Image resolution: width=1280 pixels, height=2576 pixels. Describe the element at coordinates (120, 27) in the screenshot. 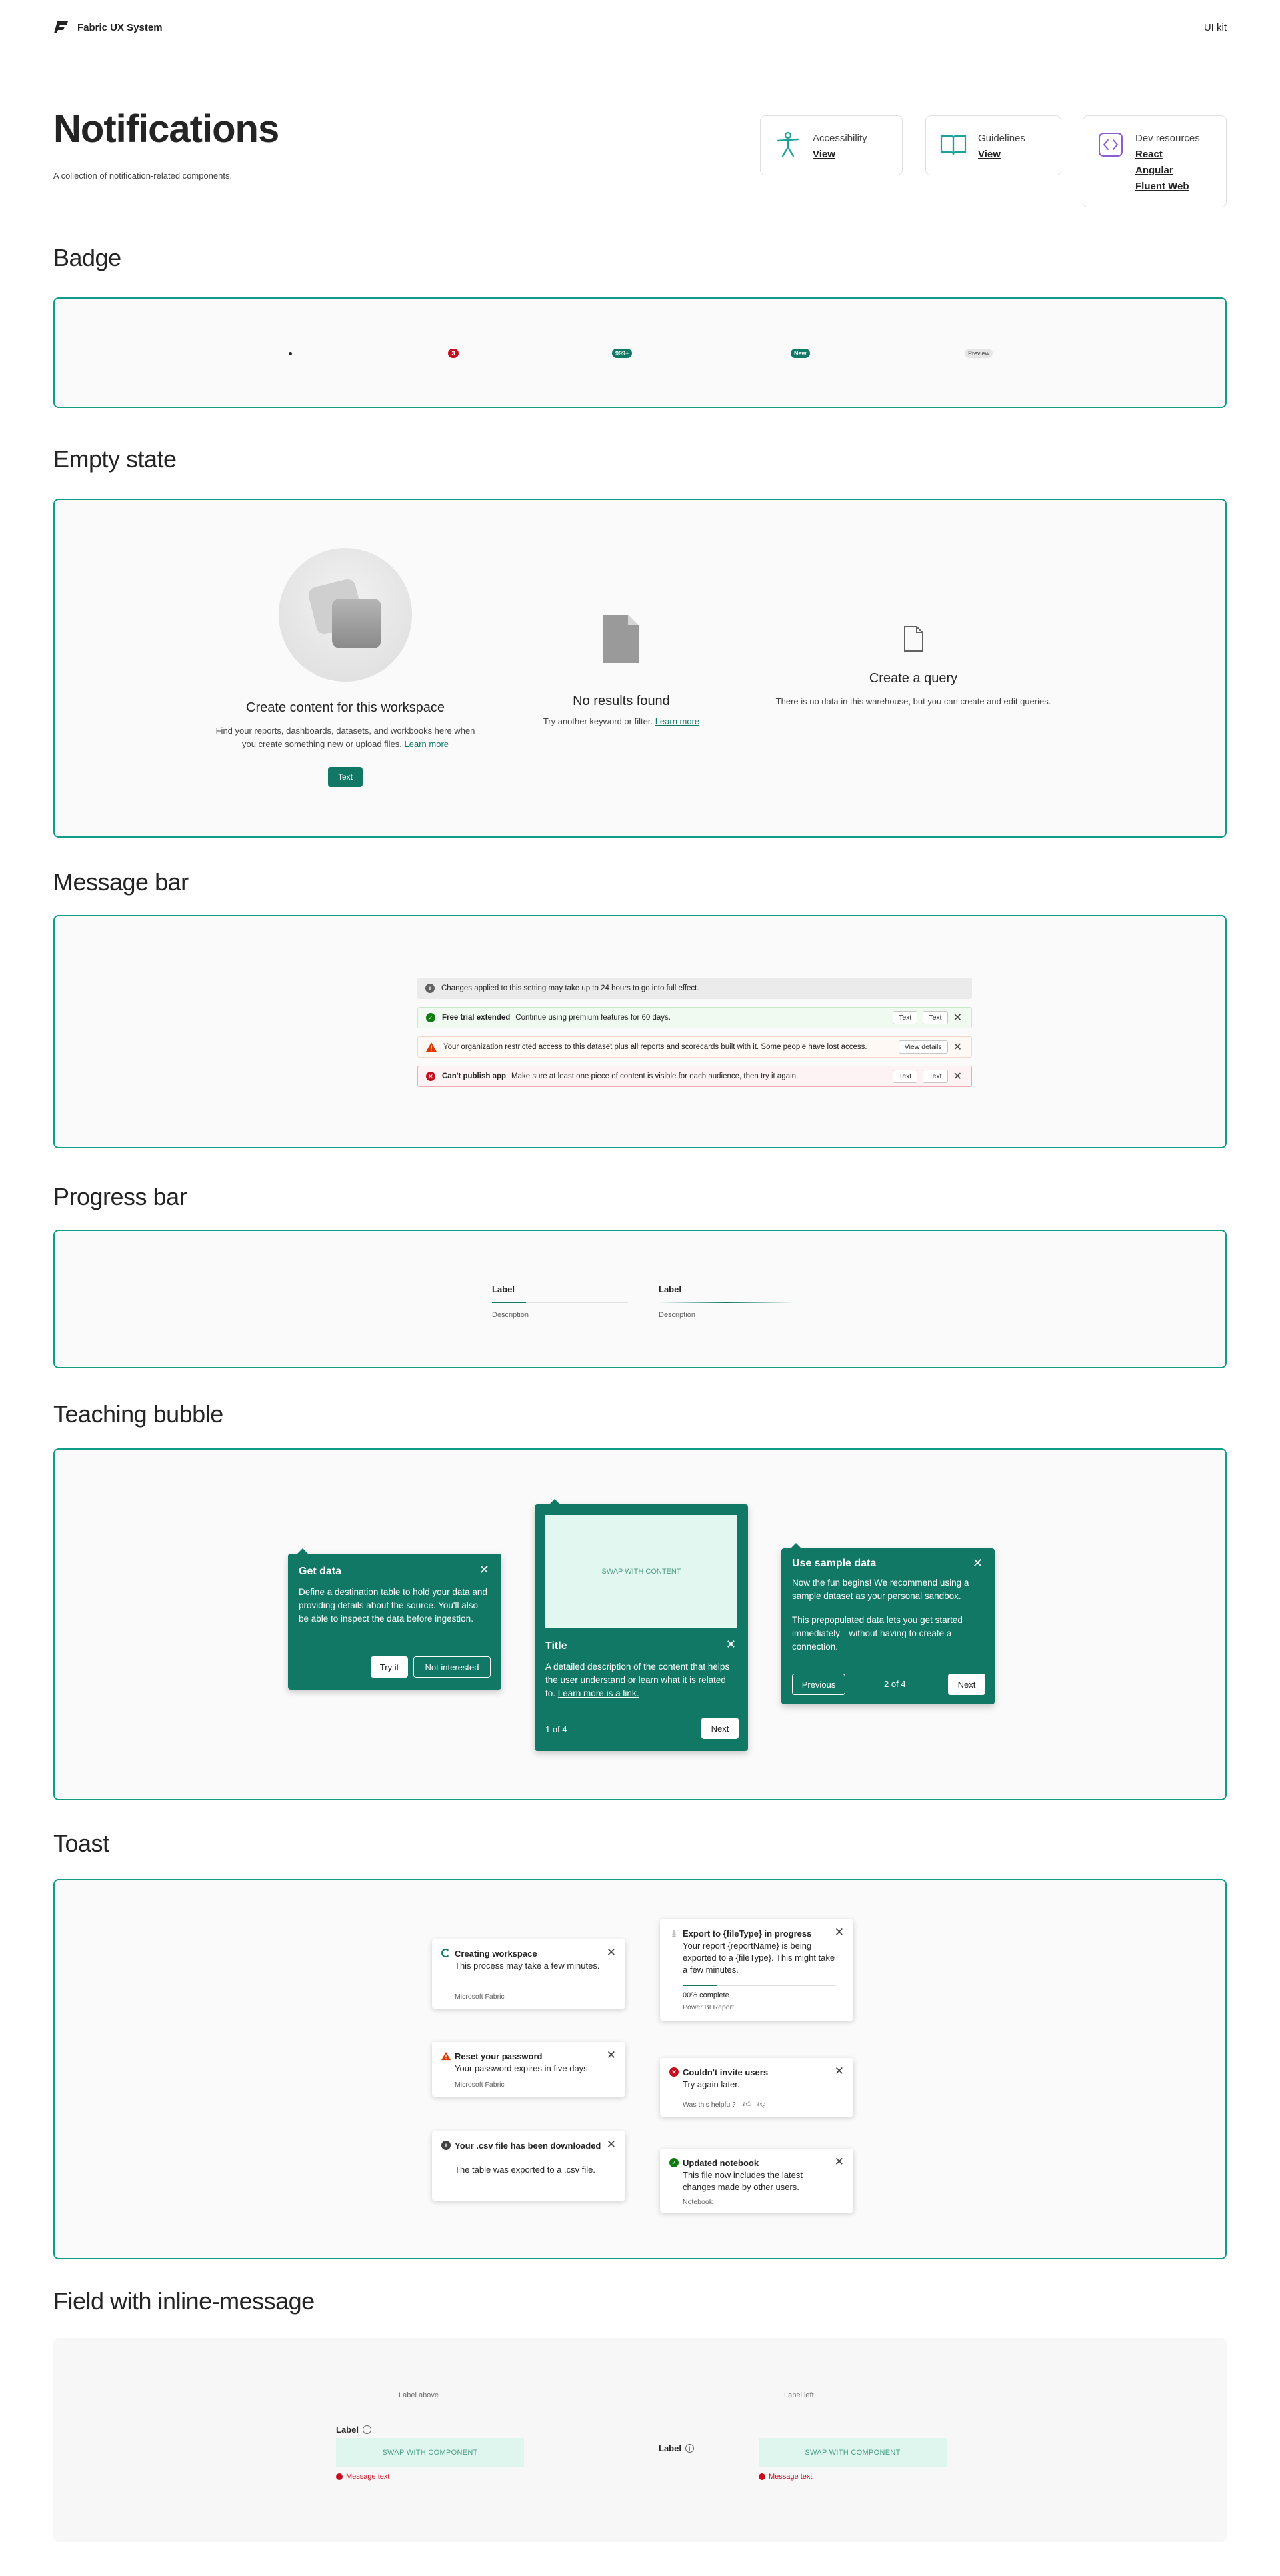

I see `brand-name: Fabric UX System` at that location.